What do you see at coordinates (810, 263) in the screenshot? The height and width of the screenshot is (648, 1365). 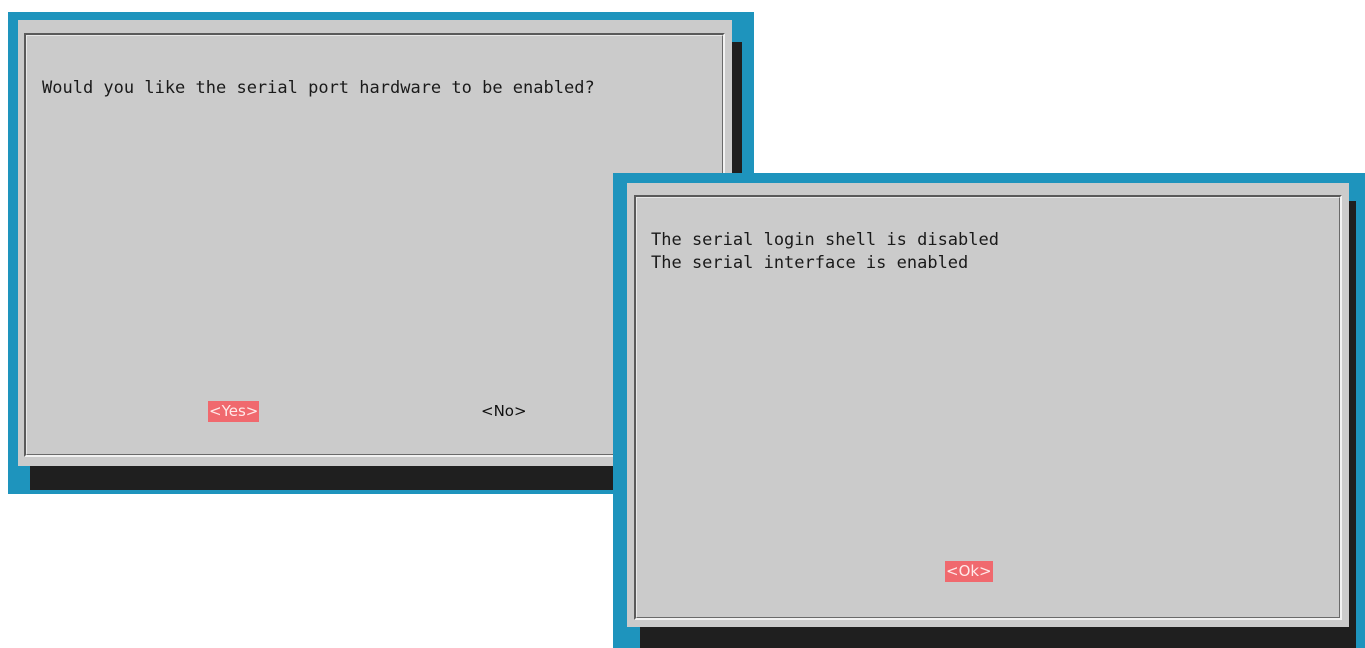 I see `status-line-serial-interface: The serial interface is enabled` at bounding box center [810, 263].